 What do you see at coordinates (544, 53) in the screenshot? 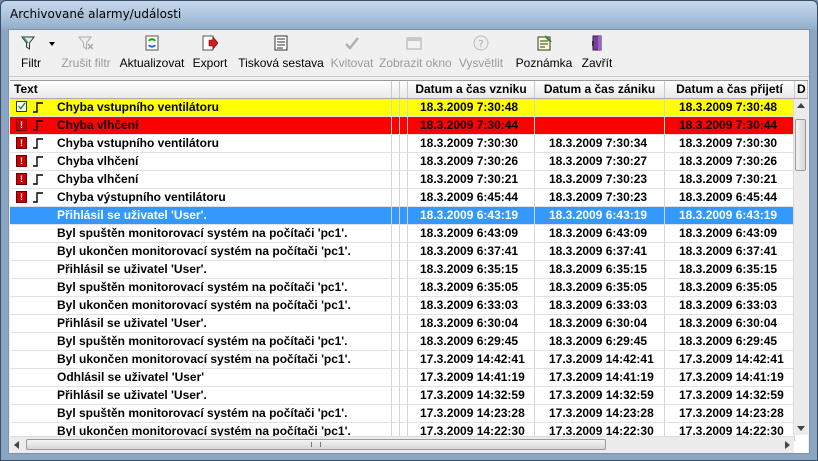
I see `note-button: Poznámka` at bounding box center [544, 53].